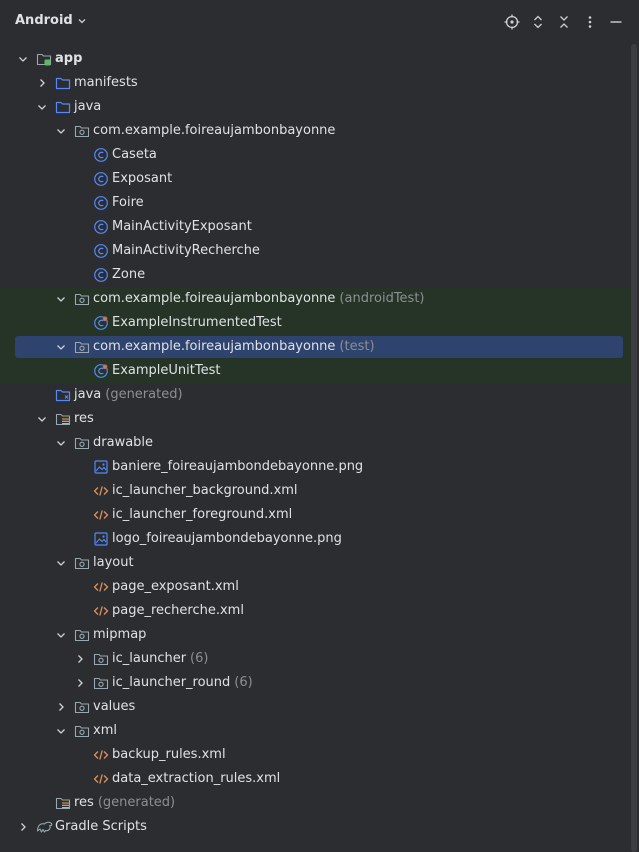  Describe the element at coordinates (315, 779) in the screenshot. I see `tree-row: data_extraction_rules.xml` at that location.